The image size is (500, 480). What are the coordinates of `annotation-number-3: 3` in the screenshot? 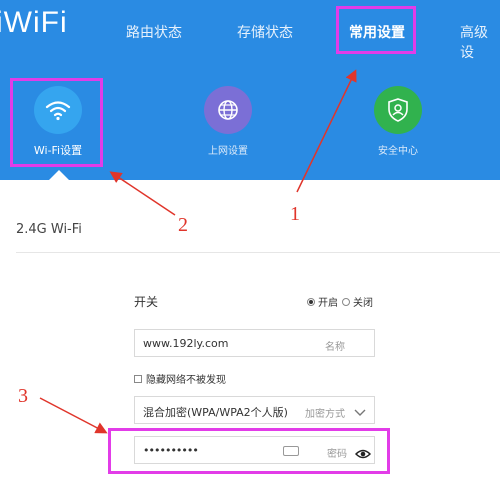 It's located at (23, 396).